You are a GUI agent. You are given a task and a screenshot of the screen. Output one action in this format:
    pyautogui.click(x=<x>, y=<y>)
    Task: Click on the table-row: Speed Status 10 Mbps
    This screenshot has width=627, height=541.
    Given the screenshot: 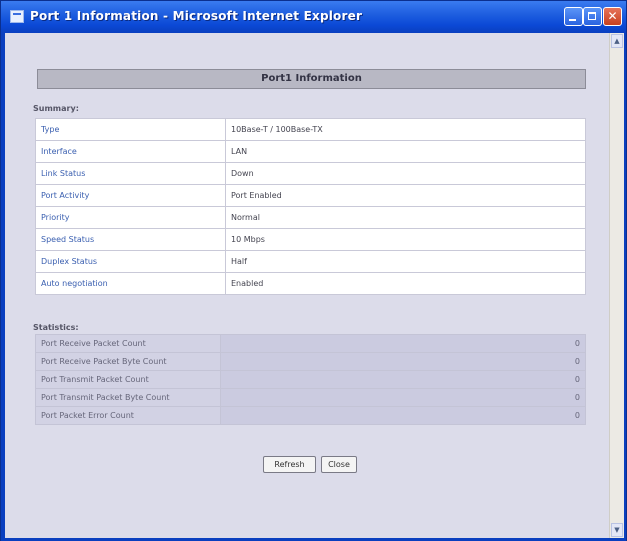 What is the action you would take?
    pyautogui.click(x=310, y=239)
    